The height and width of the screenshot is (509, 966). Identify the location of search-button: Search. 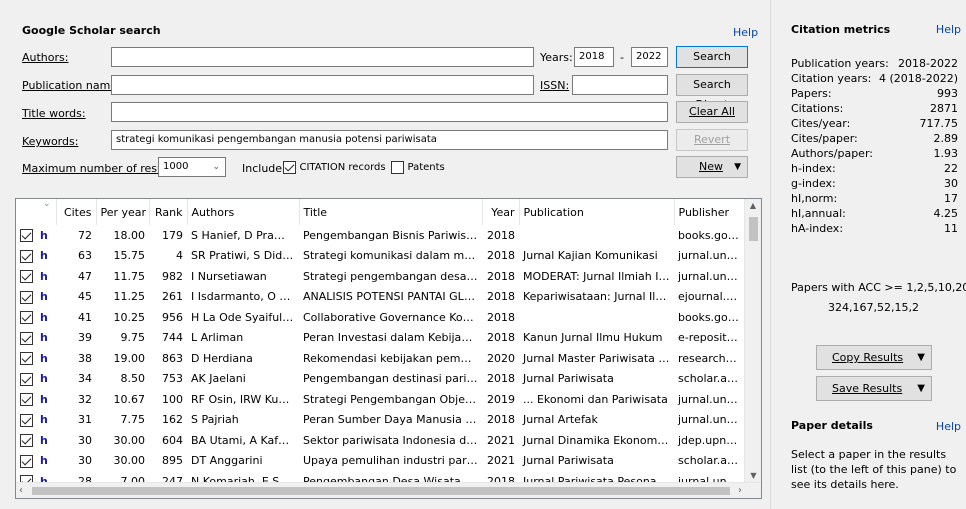
(712, 57).